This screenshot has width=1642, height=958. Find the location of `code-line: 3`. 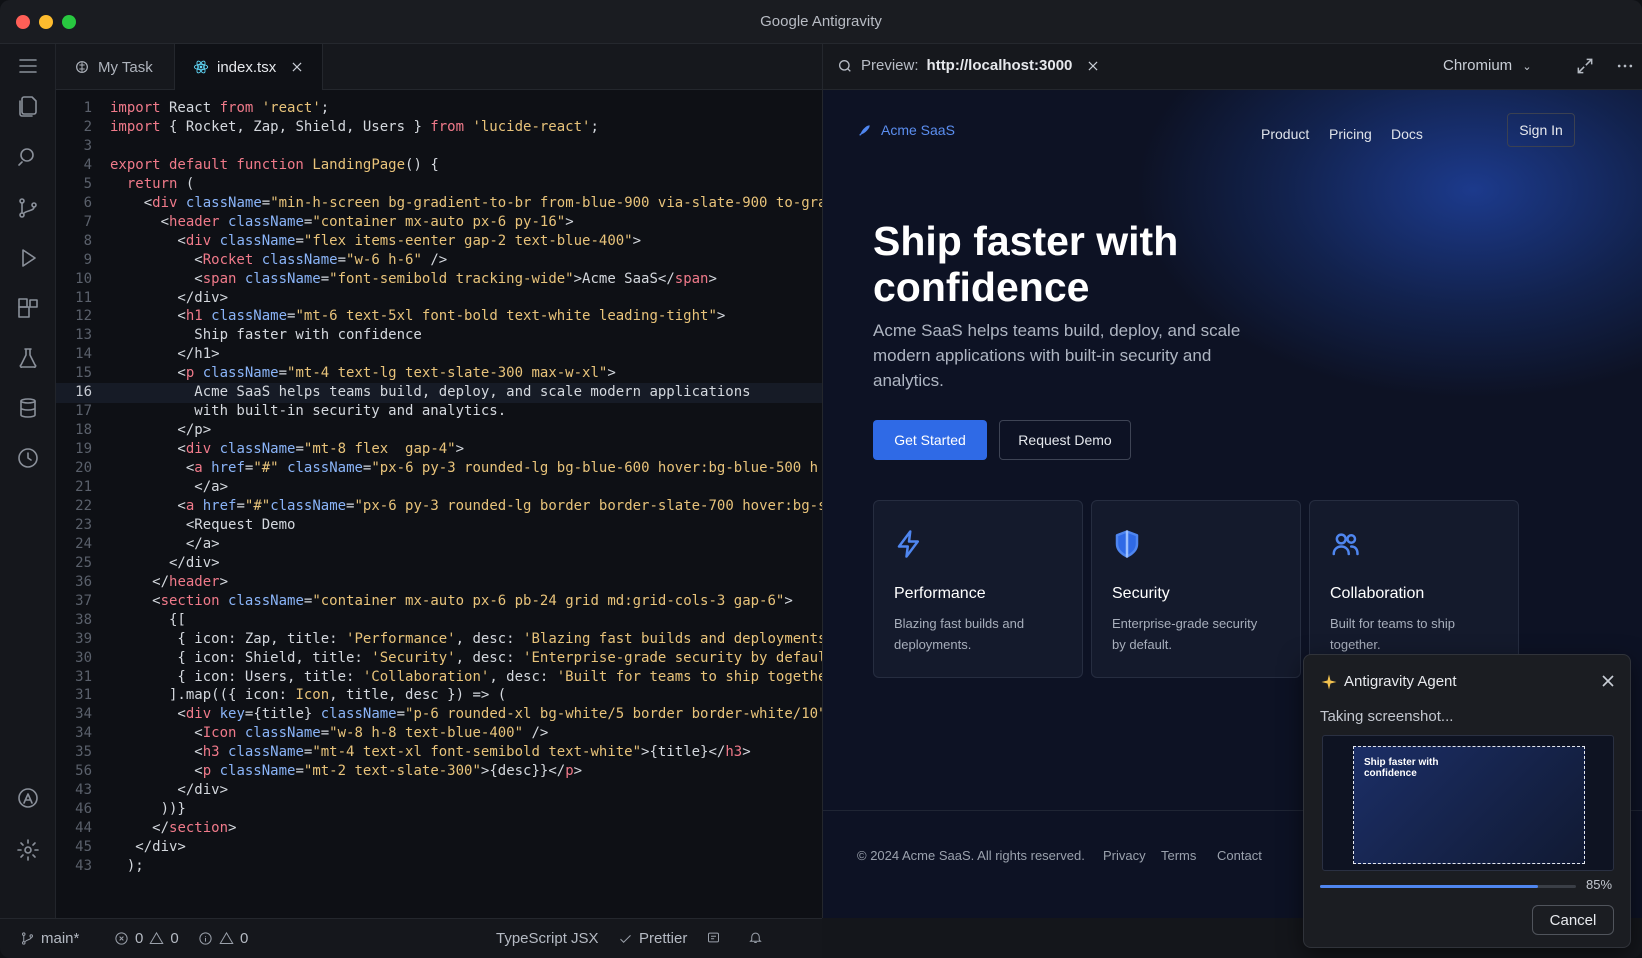

code-line: 3 is located at coordinates (439, 147).